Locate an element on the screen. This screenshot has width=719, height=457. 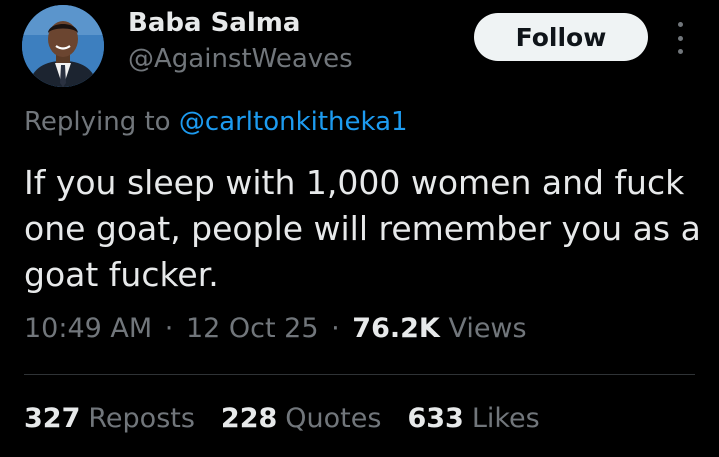
quotes-label: Quotes is located at coordinates (333, 418).